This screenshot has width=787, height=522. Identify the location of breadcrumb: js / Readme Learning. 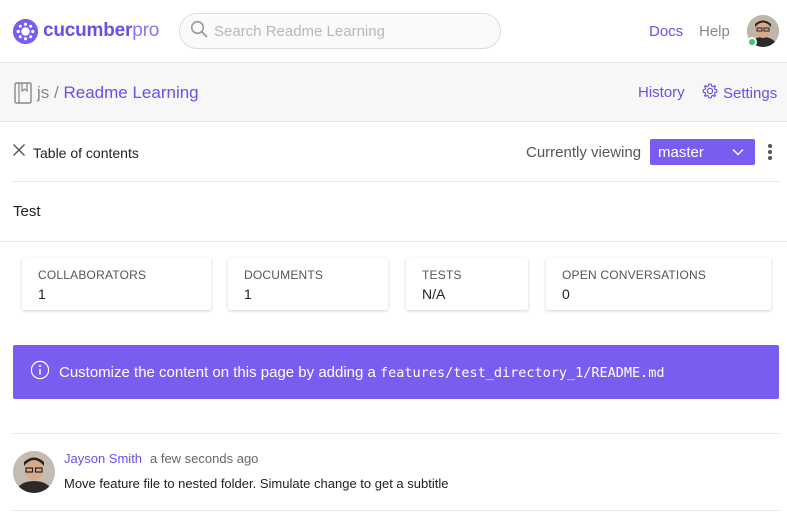
(118, 93).